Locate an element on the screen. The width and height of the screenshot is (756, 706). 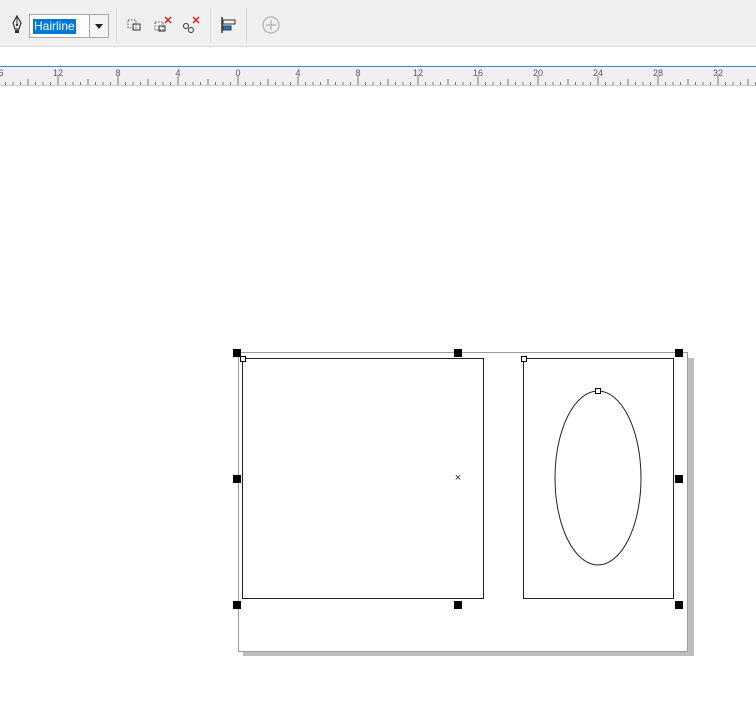
rotation-center-mark: × is located at coordinates (458, 478).